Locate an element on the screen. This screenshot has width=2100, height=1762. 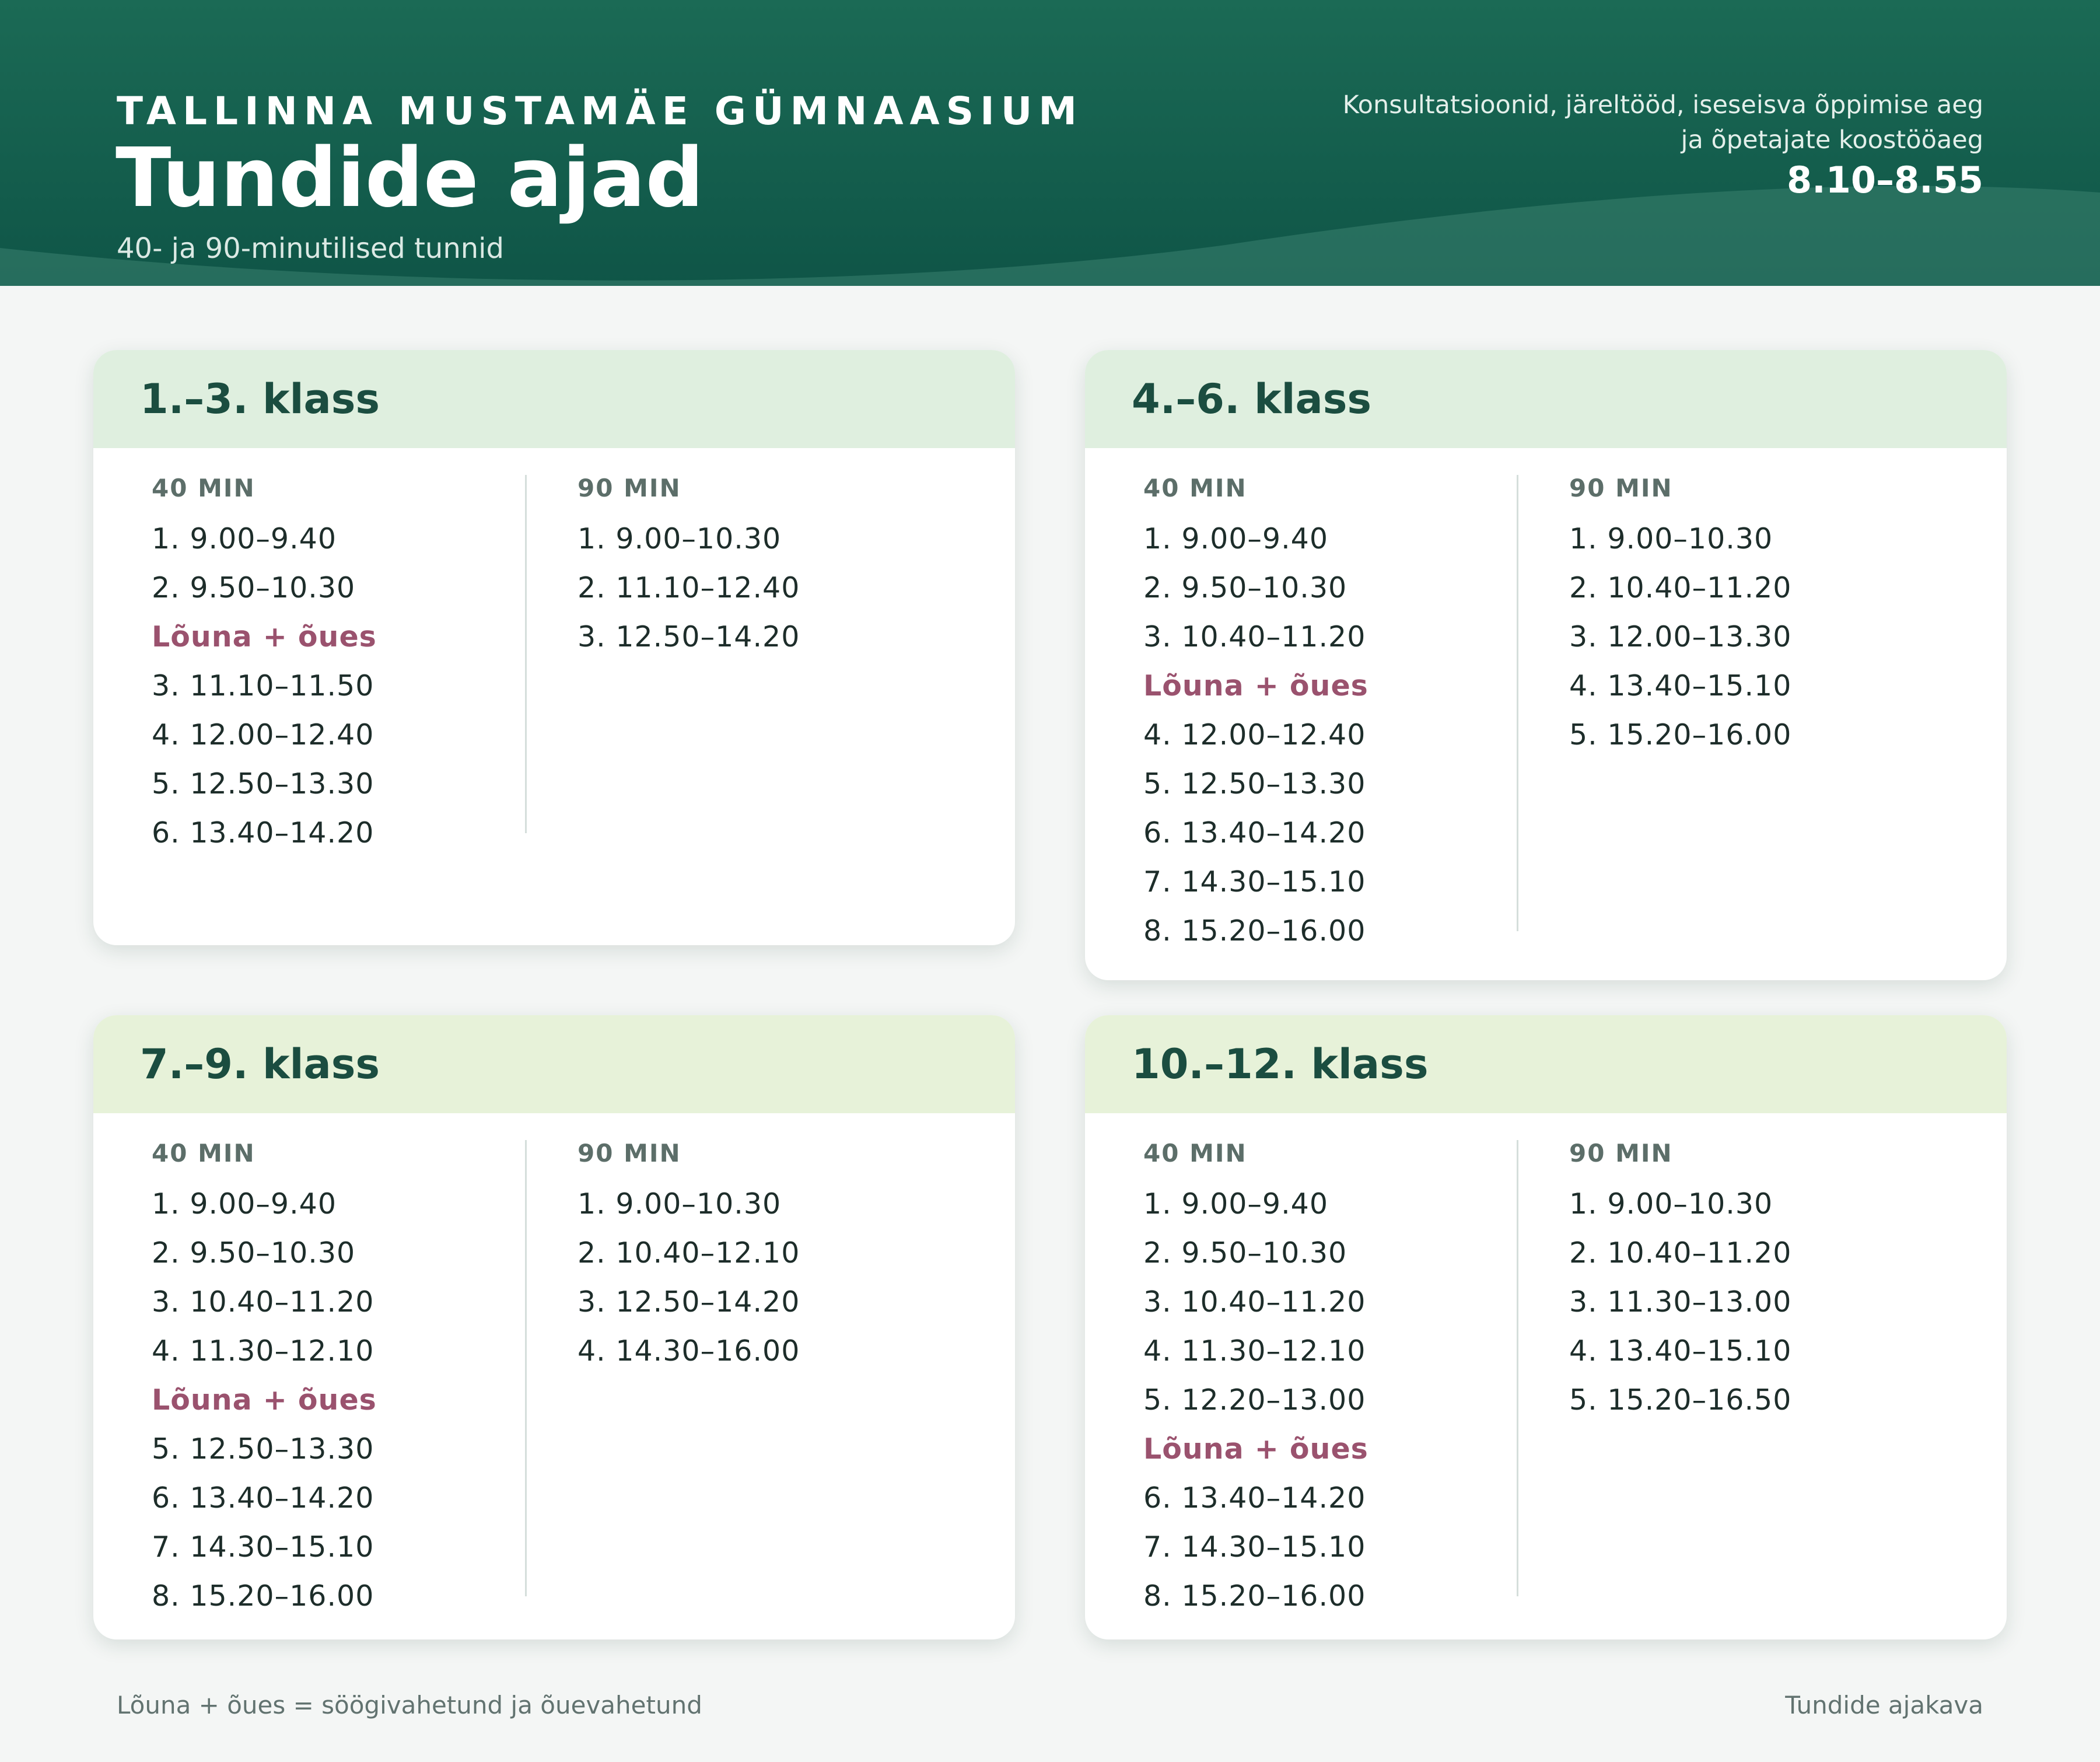
card-title: 7.–9. klass is located at coordinates (260, 1064).